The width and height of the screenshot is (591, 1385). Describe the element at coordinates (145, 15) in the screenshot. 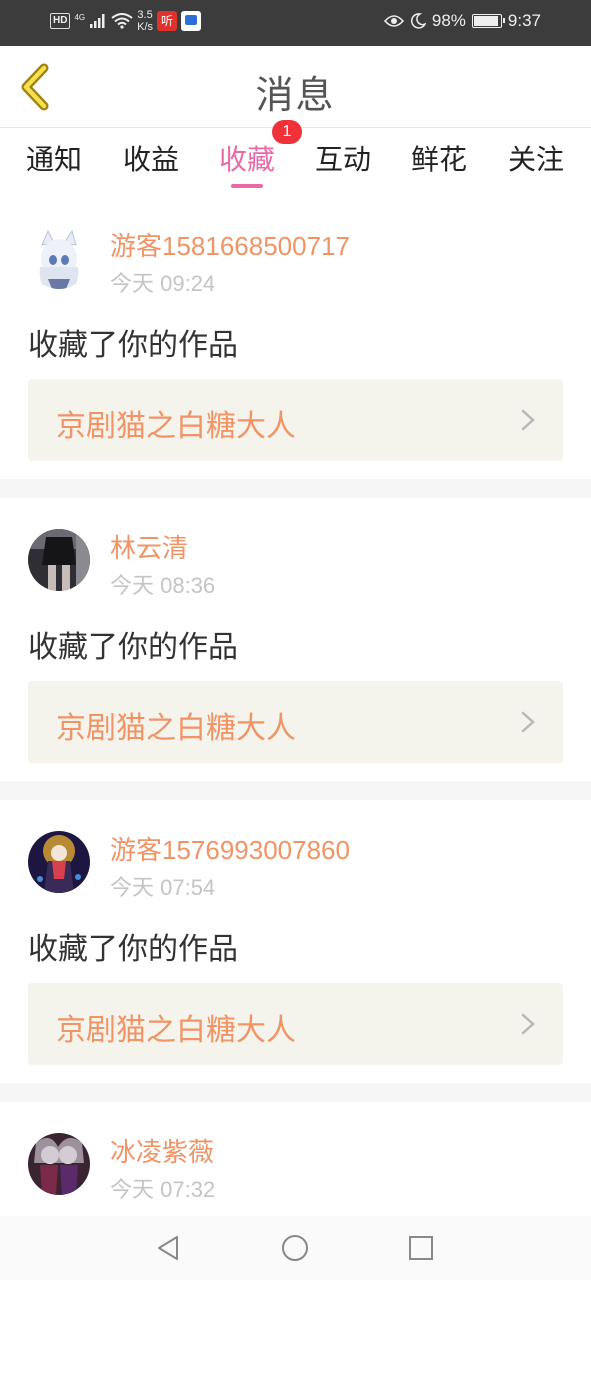

I see `speed-value: 3.5` at that location.